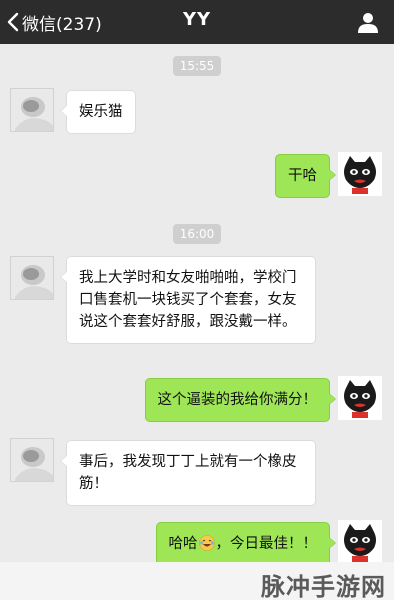 This screenshot has width=394, height=600. I want to click on message-text: 事后，我发现丁丁上就有一个橡皮筋！, so click(188, 473).